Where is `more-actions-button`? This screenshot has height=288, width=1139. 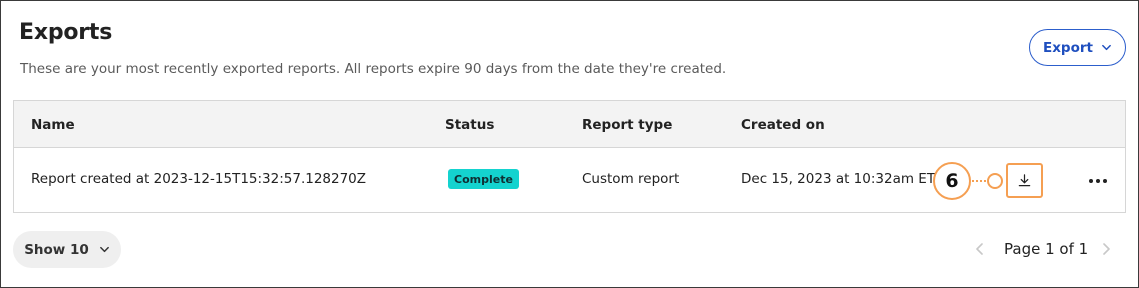 more-actions-button is located at coordinates (1098, 181).